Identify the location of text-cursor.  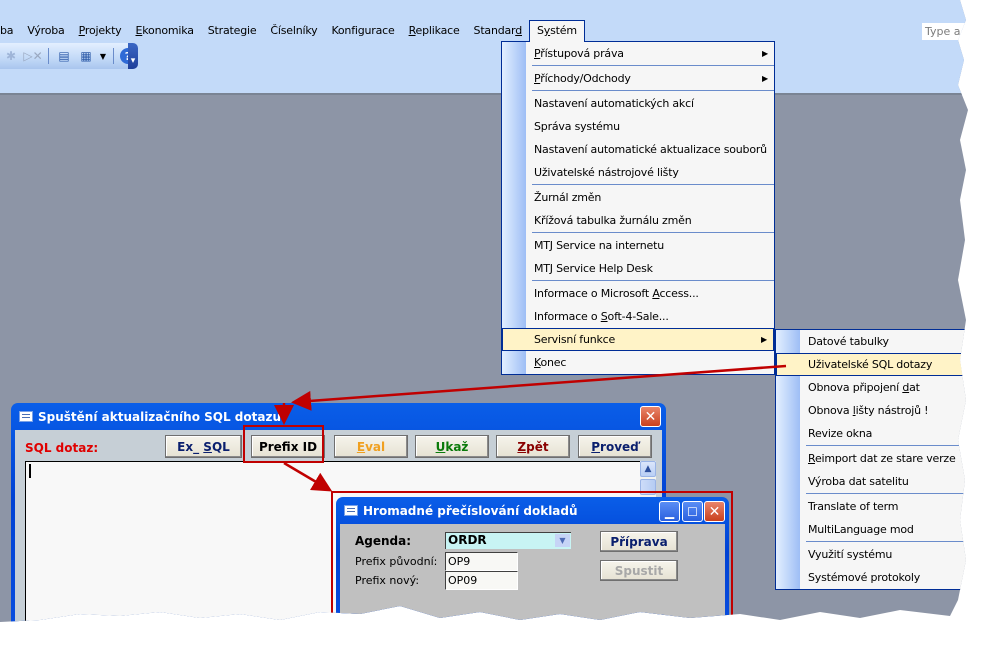
(30, 471).